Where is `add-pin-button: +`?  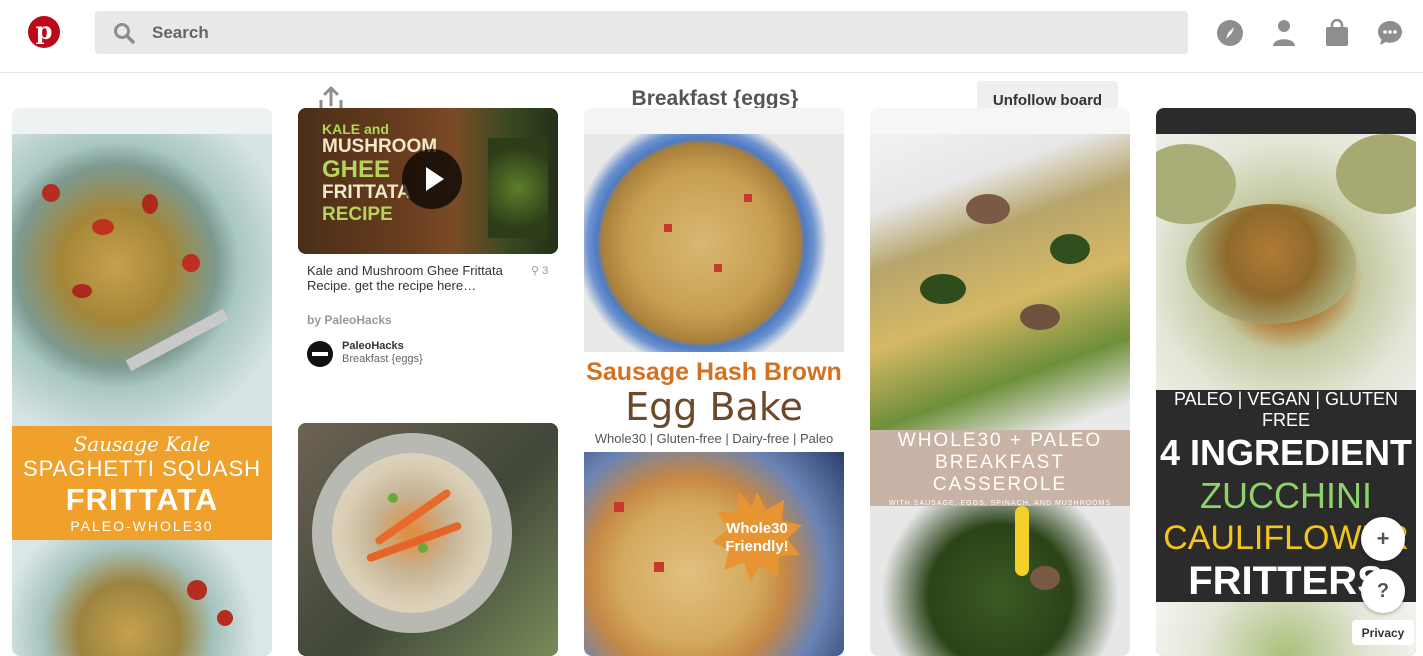 add-pin-button: + is located at coordinates (1383, 539).